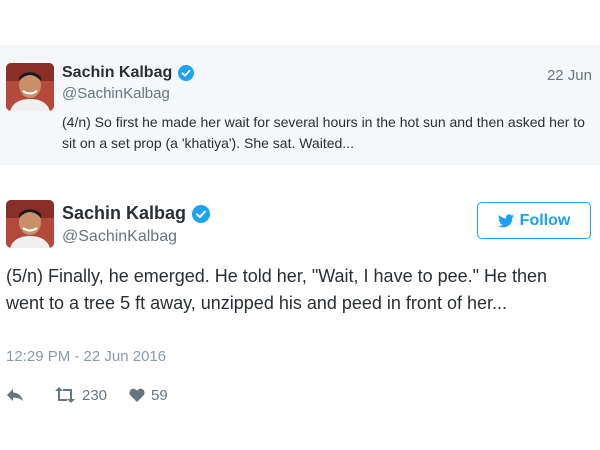 Image resolution: width=600 pixels, height=450 pixels. I want to click on tweet-actions: 230 59, so click(87, 395).